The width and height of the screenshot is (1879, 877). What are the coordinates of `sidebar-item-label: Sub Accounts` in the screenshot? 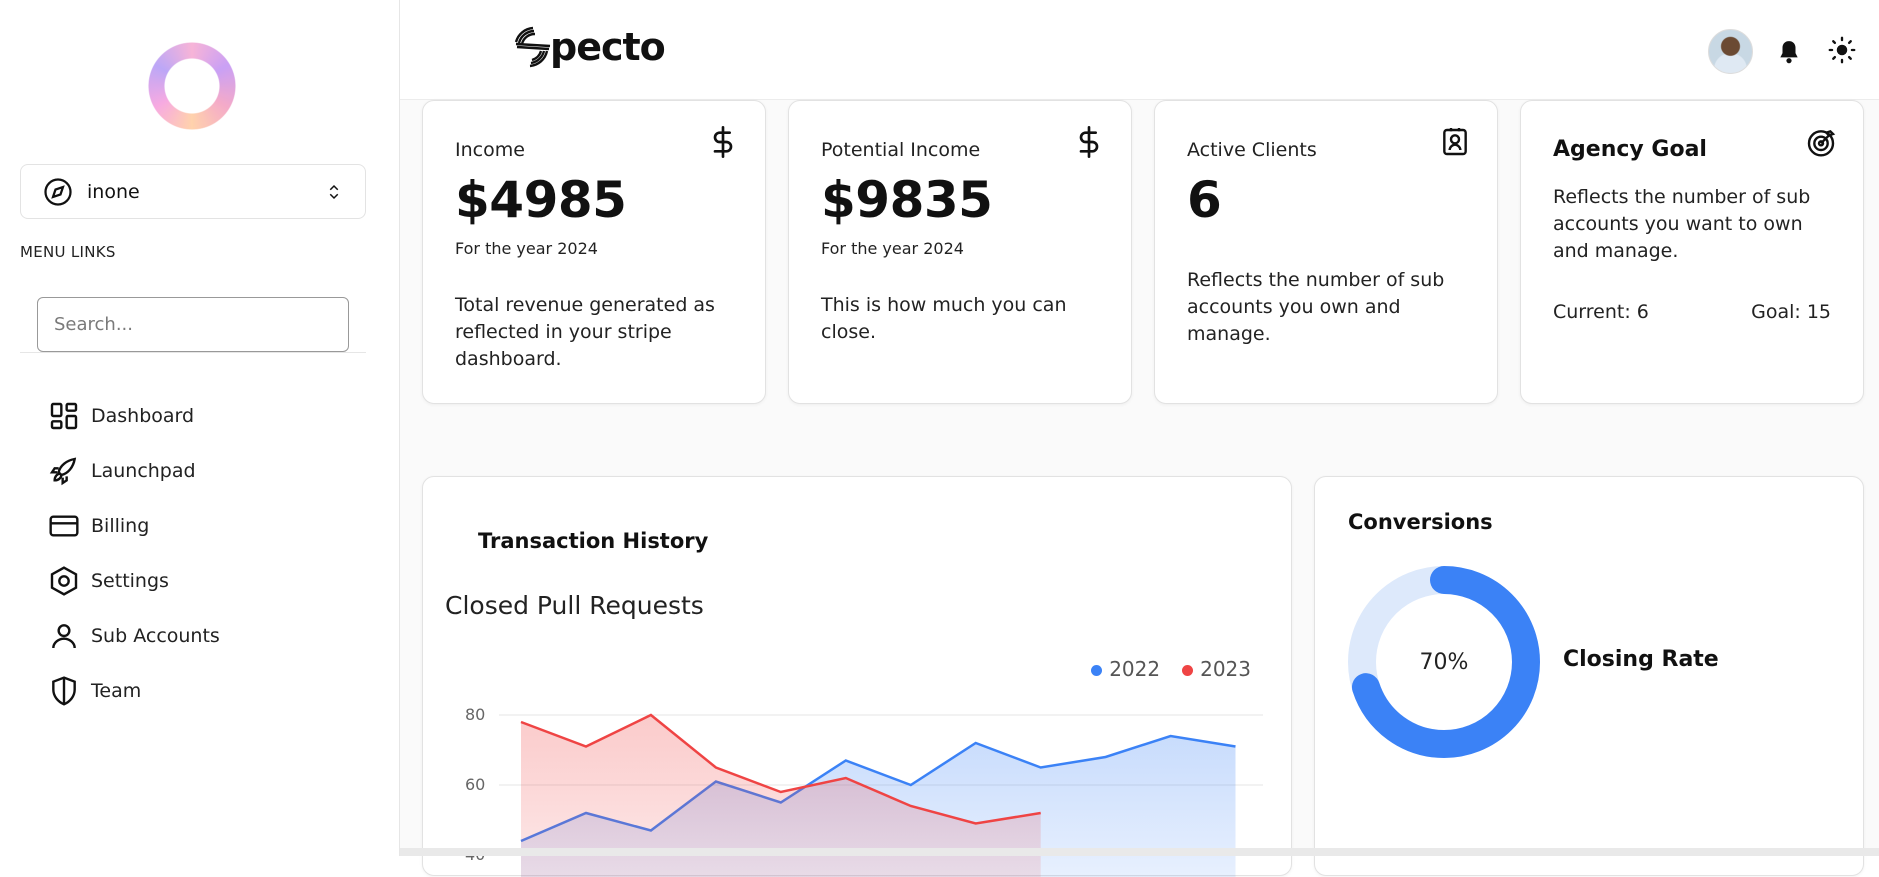 It's located at (155, 635).